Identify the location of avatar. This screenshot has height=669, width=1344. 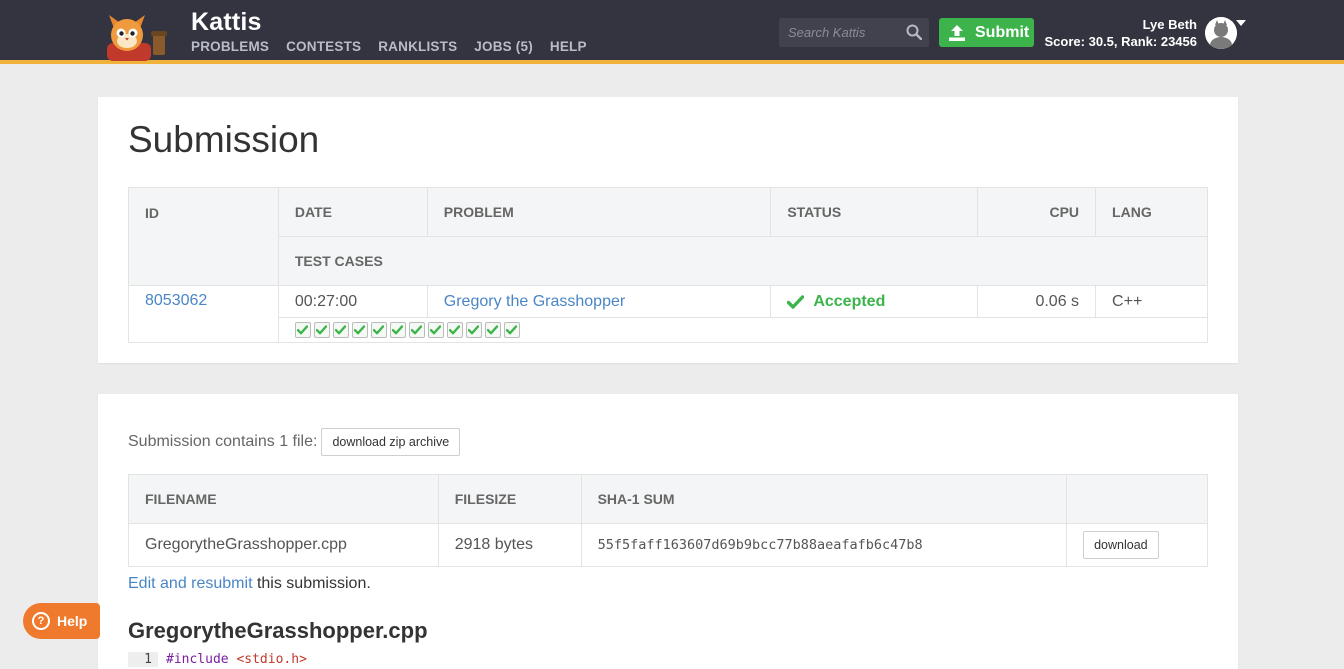
(1221, 33).